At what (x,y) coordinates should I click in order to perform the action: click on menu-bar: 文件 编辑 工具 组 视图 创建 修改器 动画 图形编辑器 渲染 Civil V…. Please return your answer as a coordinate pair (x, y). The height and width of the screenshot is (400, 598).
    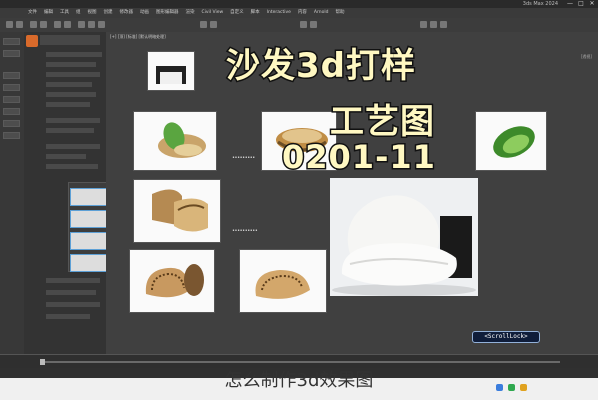
    Looking at the image, I should click on (299, 13).